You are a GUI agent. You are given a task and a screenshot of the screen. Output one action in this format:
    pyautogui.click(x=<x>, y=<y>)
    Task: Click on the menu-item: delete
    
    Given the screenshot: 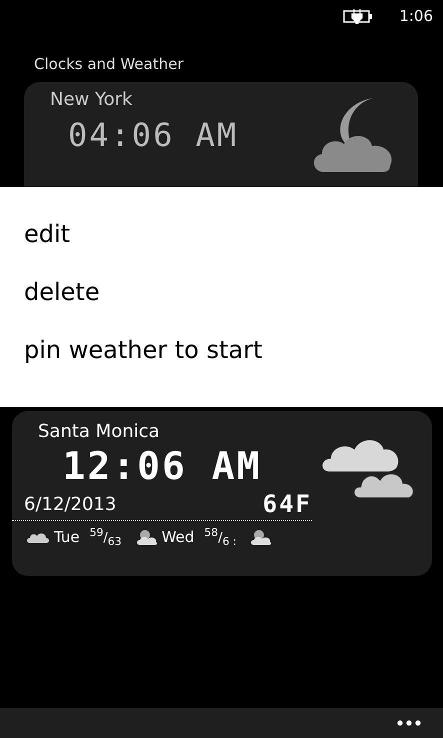 What is the action you would take?
    pyautogui.click(x=233, y=306)
    